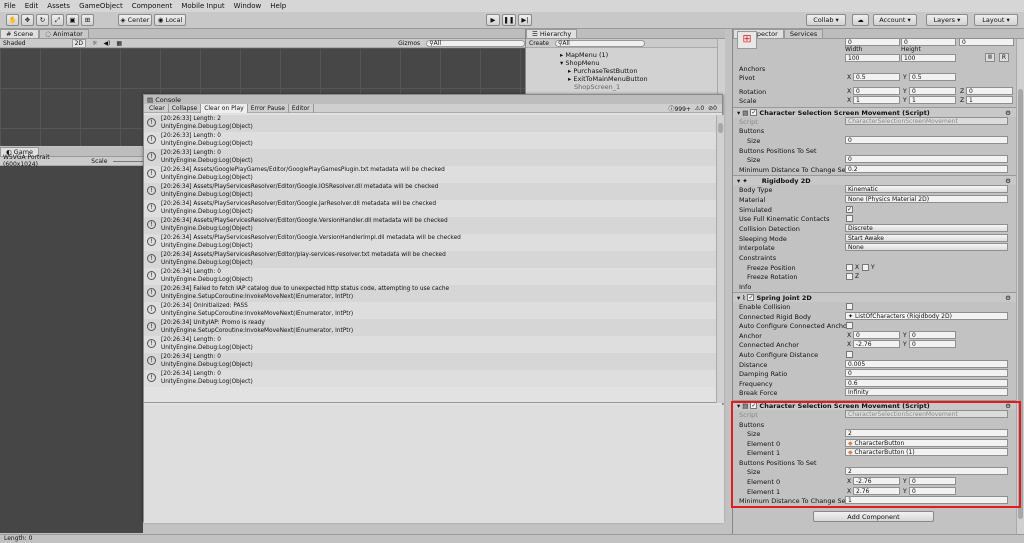 The width and height of the screenshot is (1024, 543). Describe the element at coordinates (58, 6) in the screenshot. I see `menu-assets: Assets` at that location.